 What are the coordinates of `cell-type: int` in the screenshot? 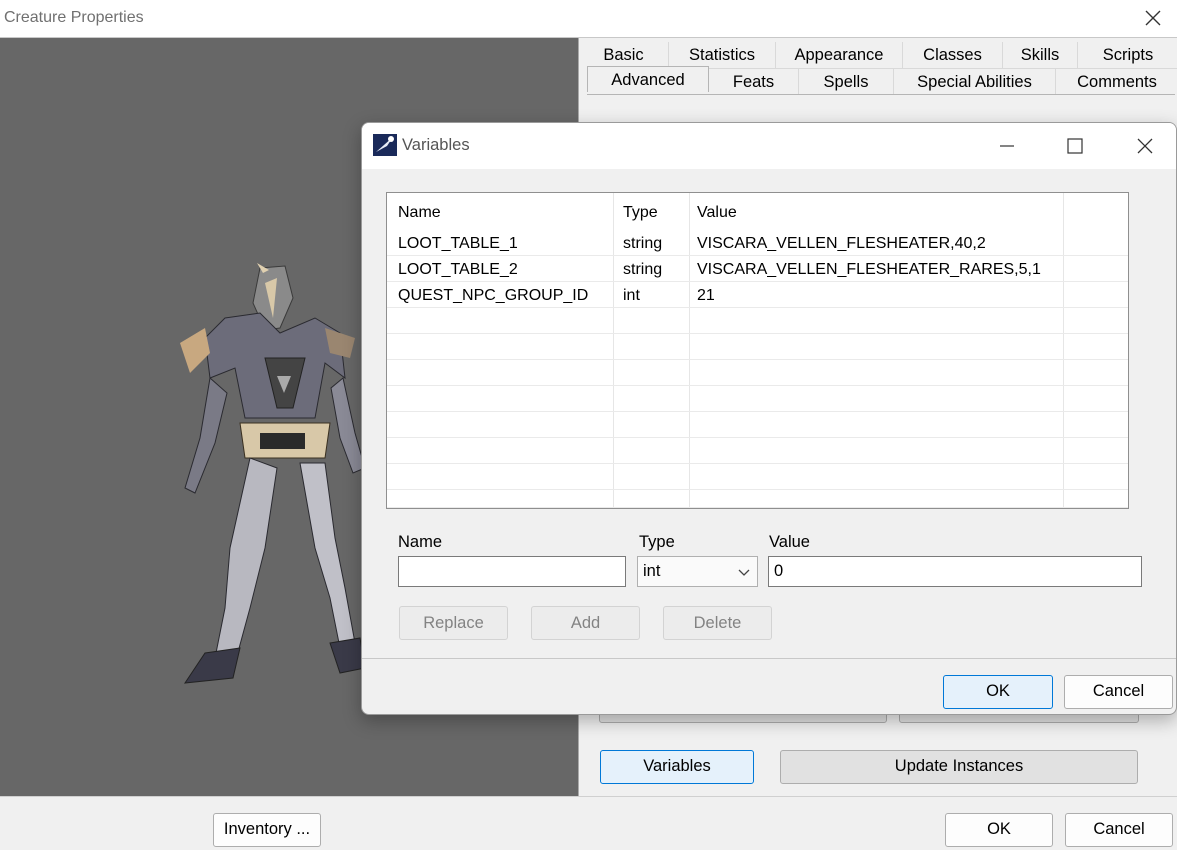 It's located at (631, 295).